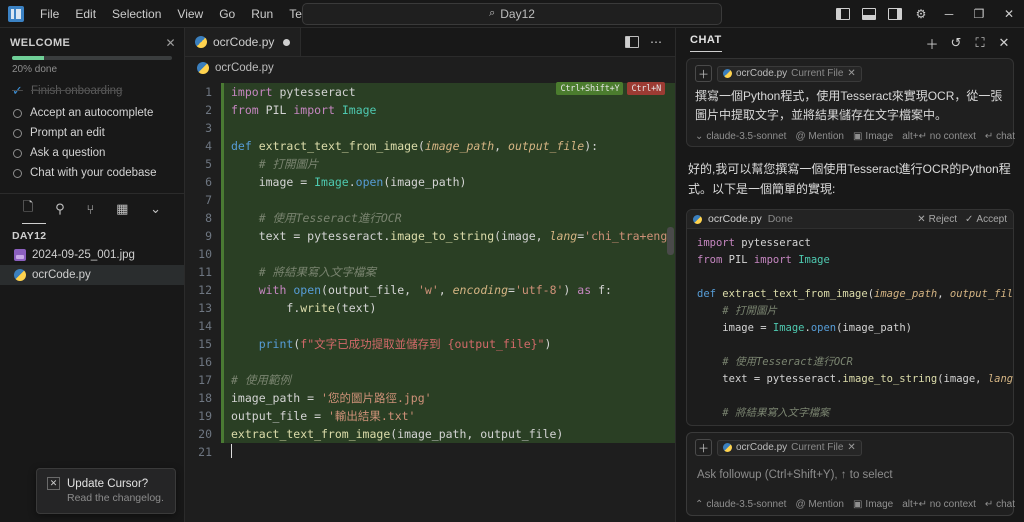 The height and width of the screenshot is (522, 1024). Describe the element at coordinates (92, 153) in the screenshot. I see `task-ask-a-question: Ask a question` at that location.